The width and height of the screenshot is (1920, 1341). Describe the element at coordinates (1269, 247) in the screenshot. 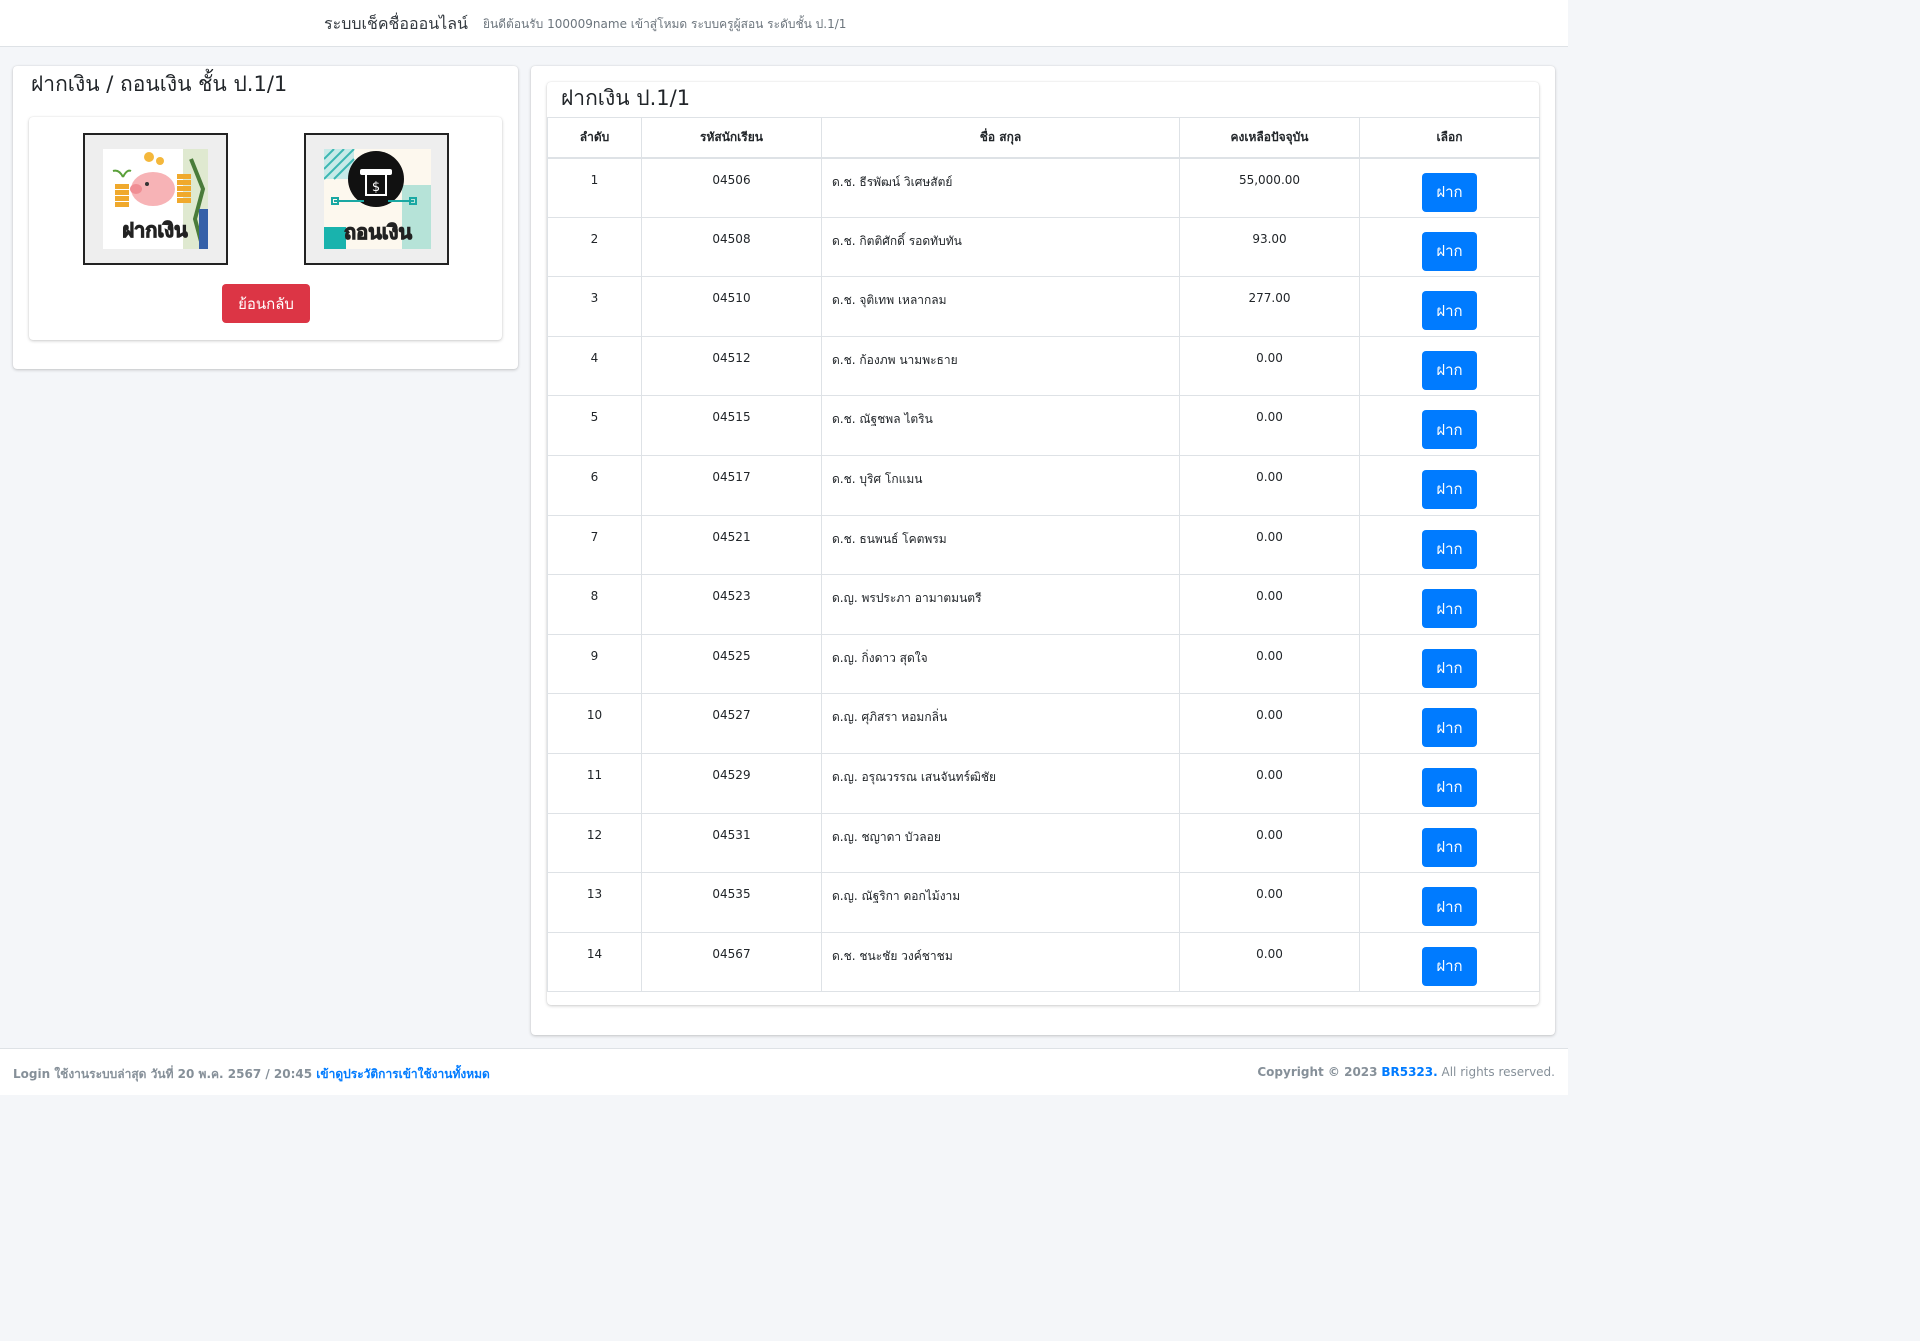

I see `cell-balance: 93.00` at that location.